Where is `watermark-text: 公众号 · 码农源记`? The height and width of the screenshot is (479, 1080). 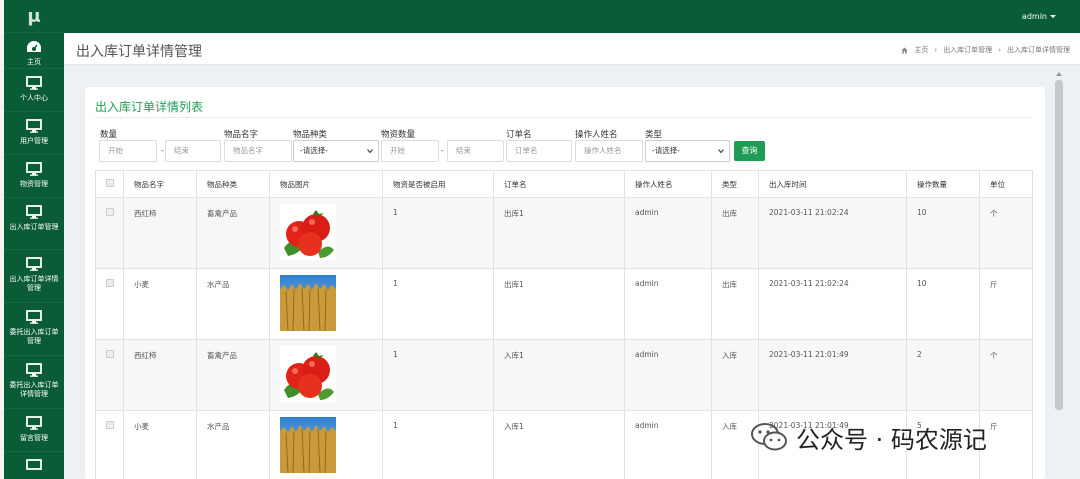
watermark-text: 公众号 · 码农源记 is located at coordinates (891, 439).